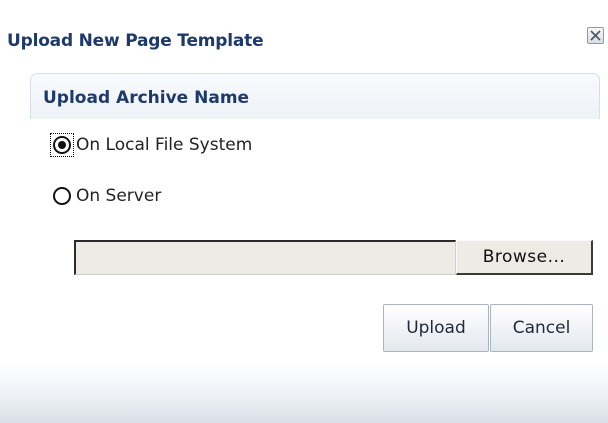 The image size is (608, 423). I want to click on close-icon, so click(595, 35).